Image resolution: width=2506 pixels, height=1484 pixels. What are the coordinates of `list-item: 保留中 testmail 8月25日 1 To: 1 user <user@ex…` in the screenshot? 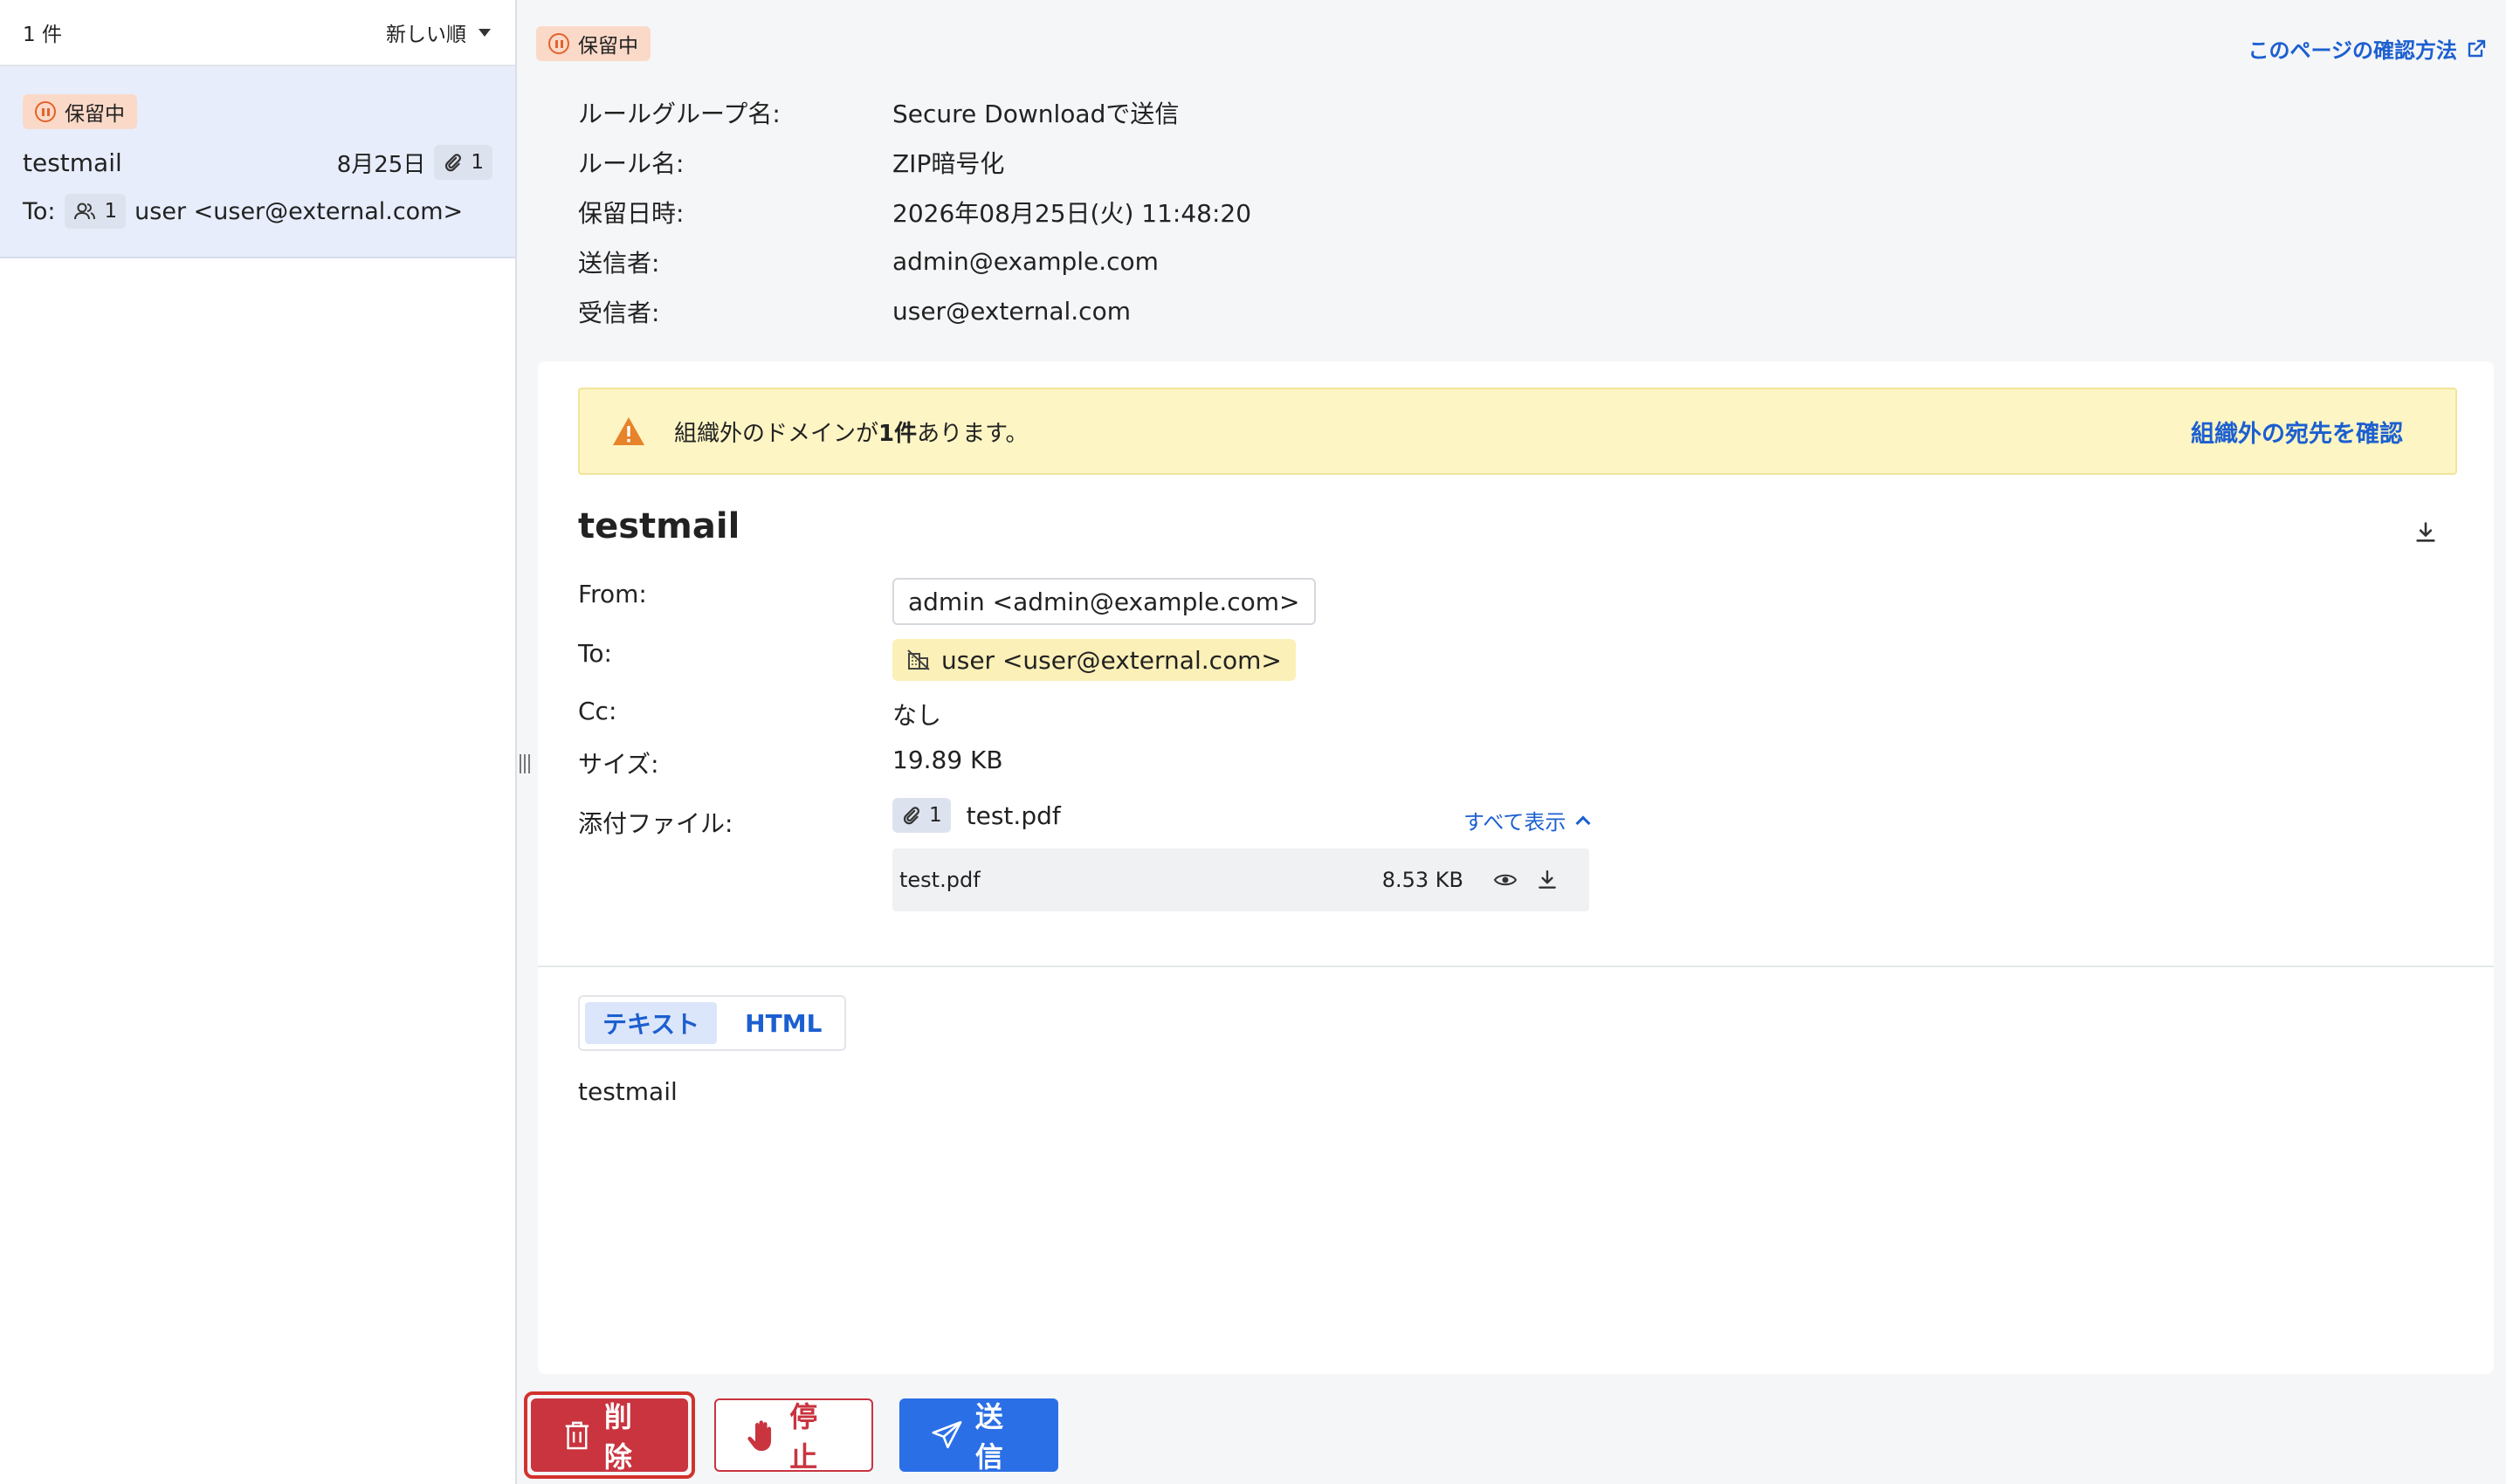 It's located at (257, 162).